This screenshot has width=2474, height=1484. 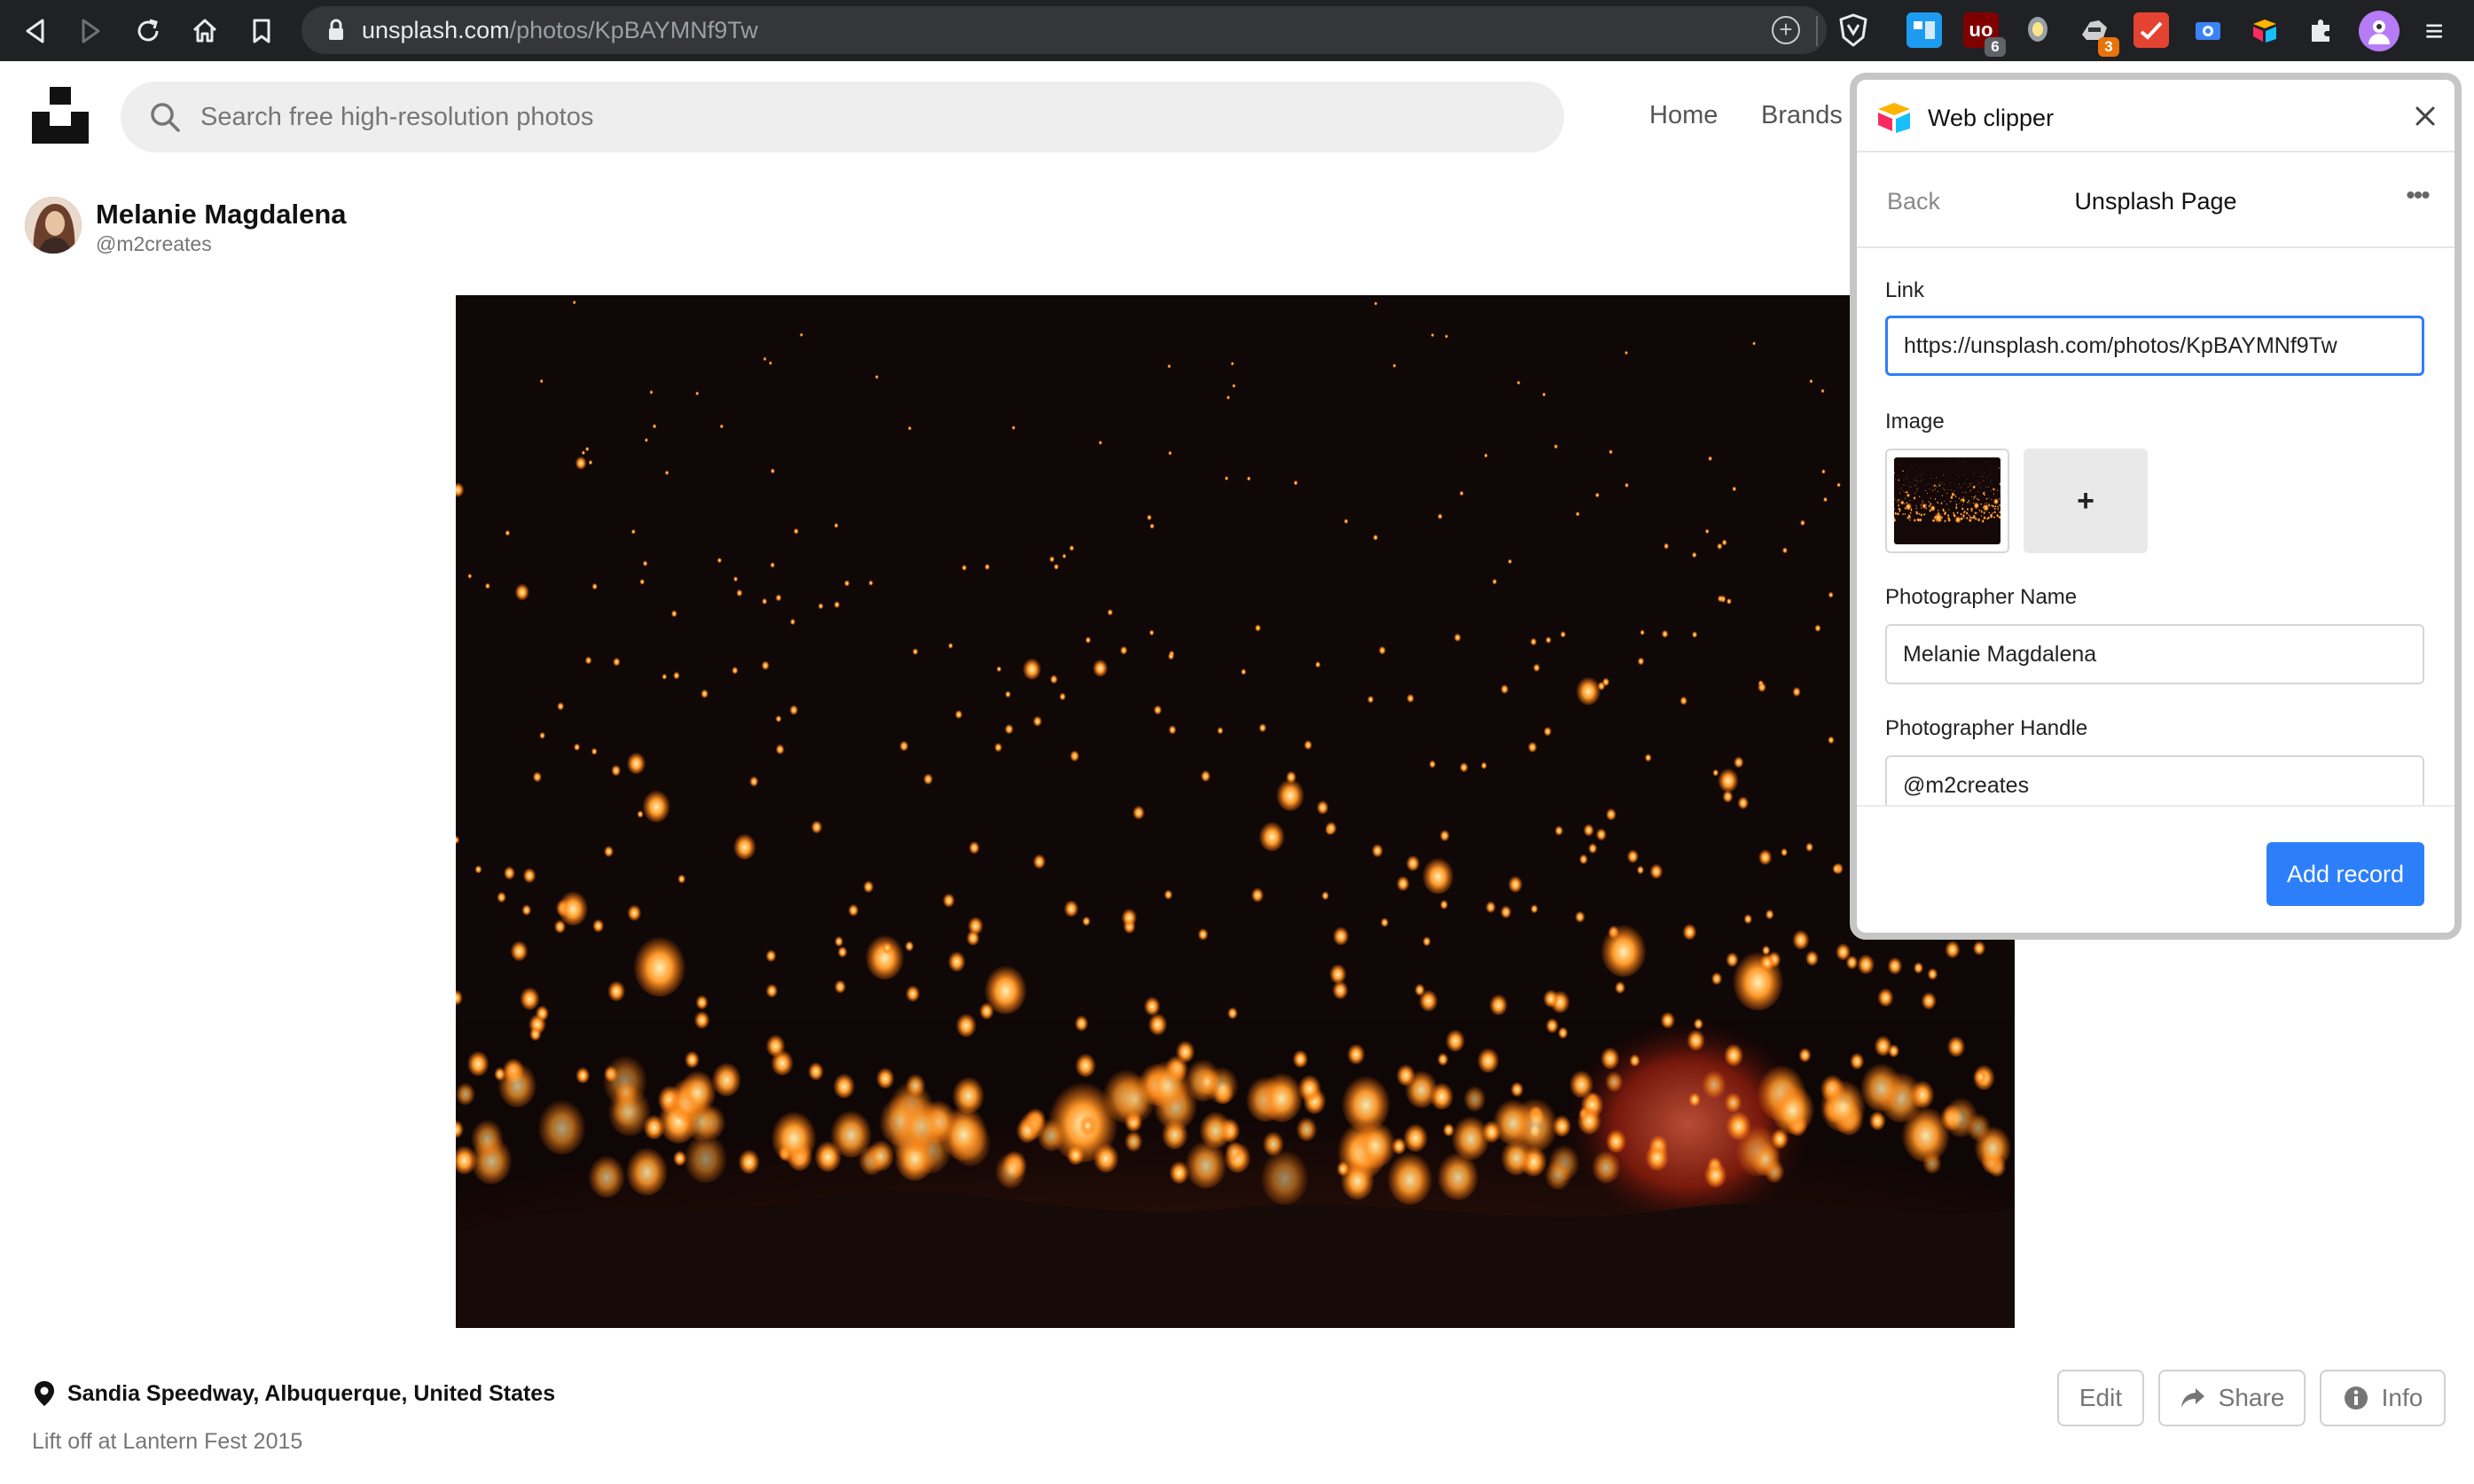 I want to click on nav-link-home: Home, so click(x=1684, y=115).